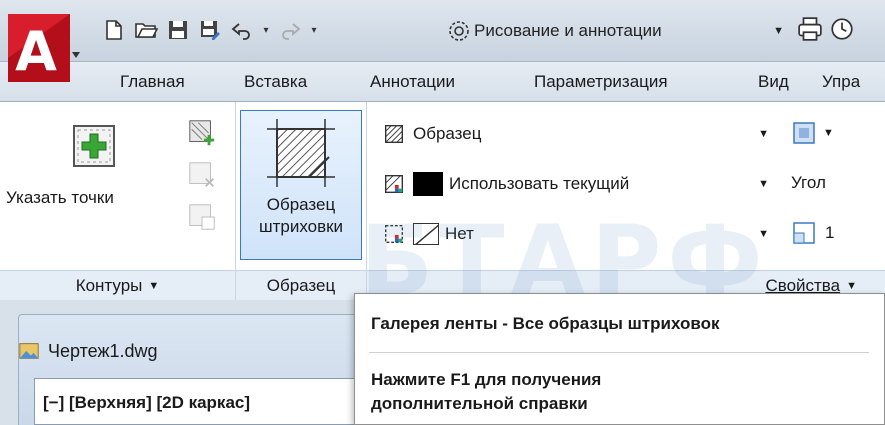  I want to click on hatch-button-label-line2: штриховки, so click(301, 226).